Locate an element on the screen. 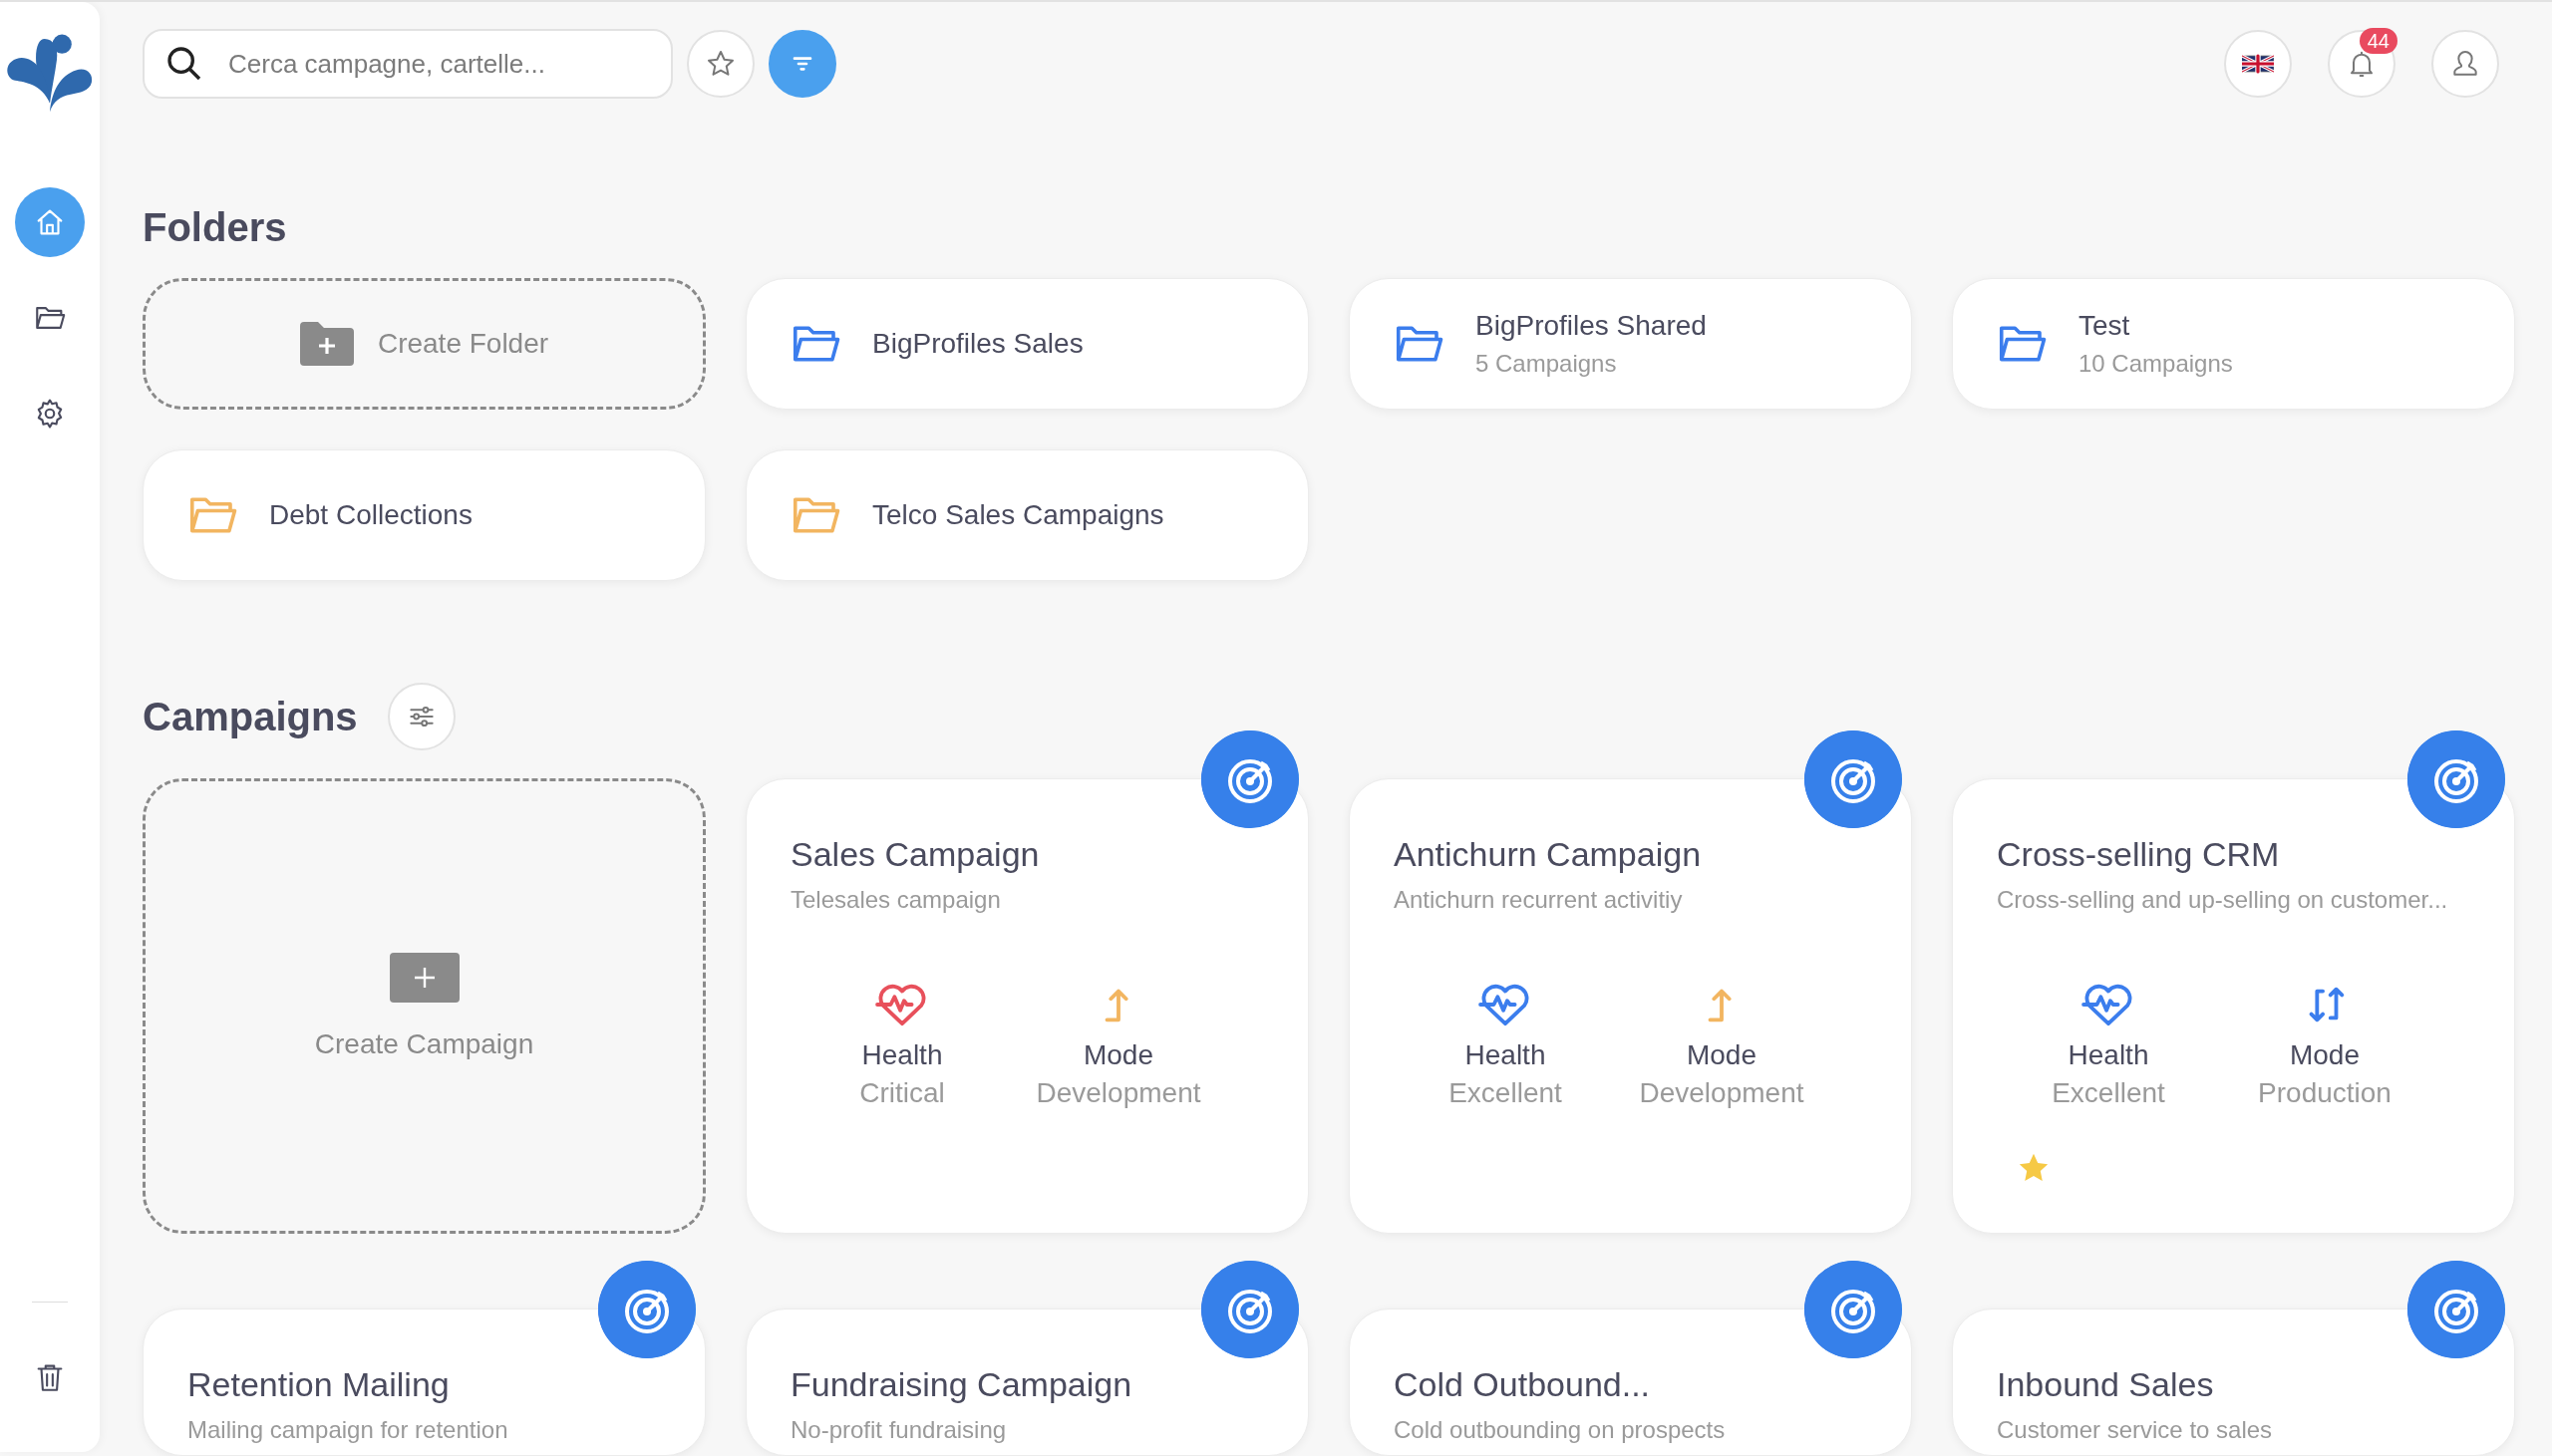 This screenshot has width=2552, height=1456. campaign-title: Antichurn Campaign is located at coordinates (1548, 855).